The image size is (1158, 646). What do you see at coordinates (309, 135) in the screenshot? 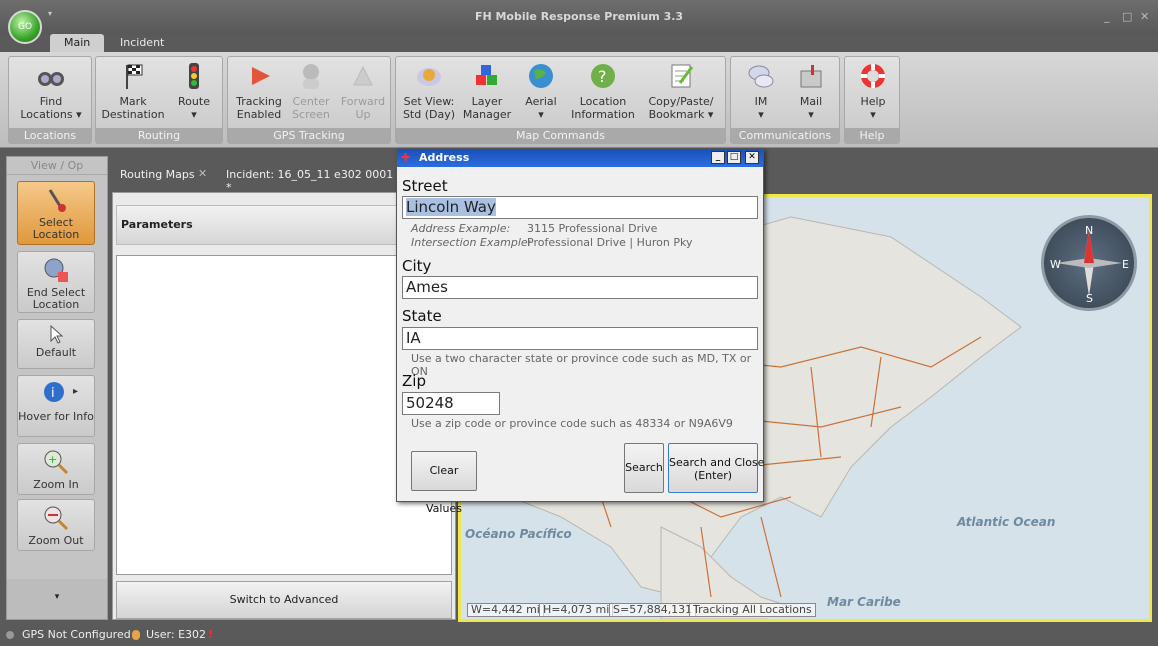
I see `group-label-gps-tracking: GPS Tracking` at bounding box center [309, 135].